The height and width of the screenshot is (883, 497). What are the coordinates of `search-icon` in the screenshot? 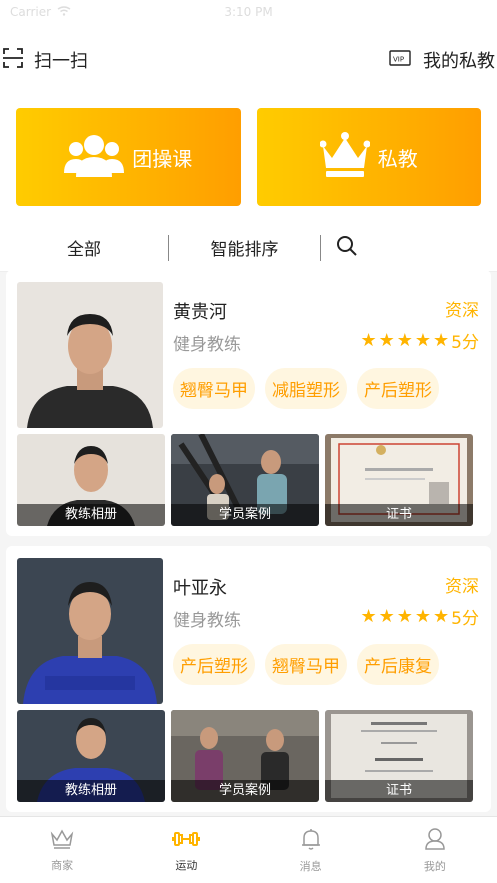 It's located at (347, 248).